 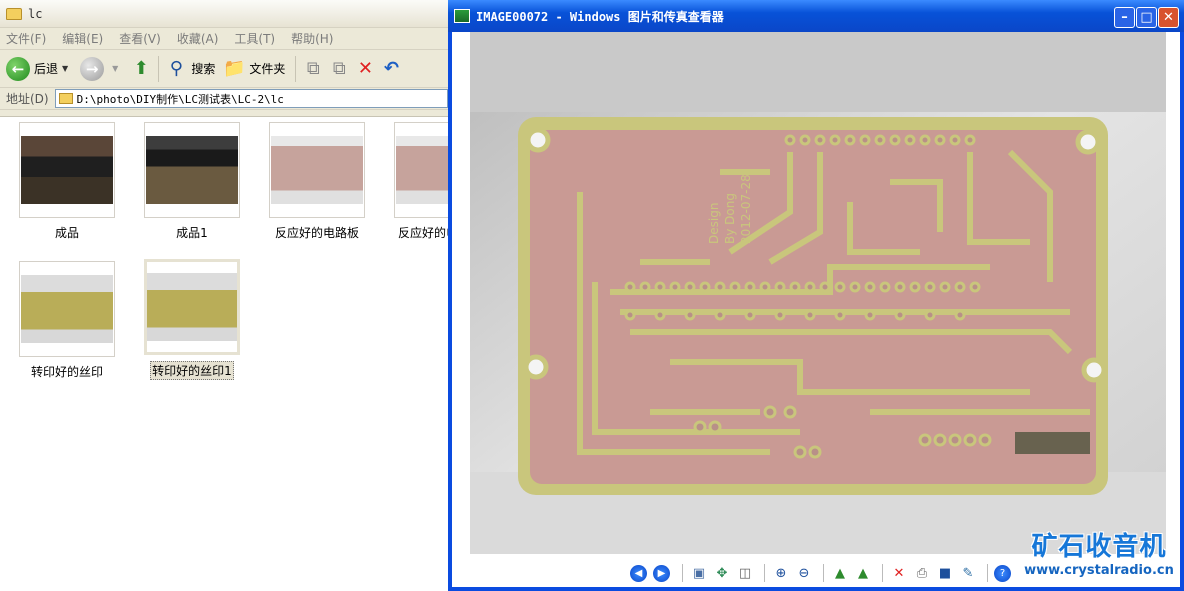 I want to click on menu-file: 文件(F), so click(x=26, y=38).